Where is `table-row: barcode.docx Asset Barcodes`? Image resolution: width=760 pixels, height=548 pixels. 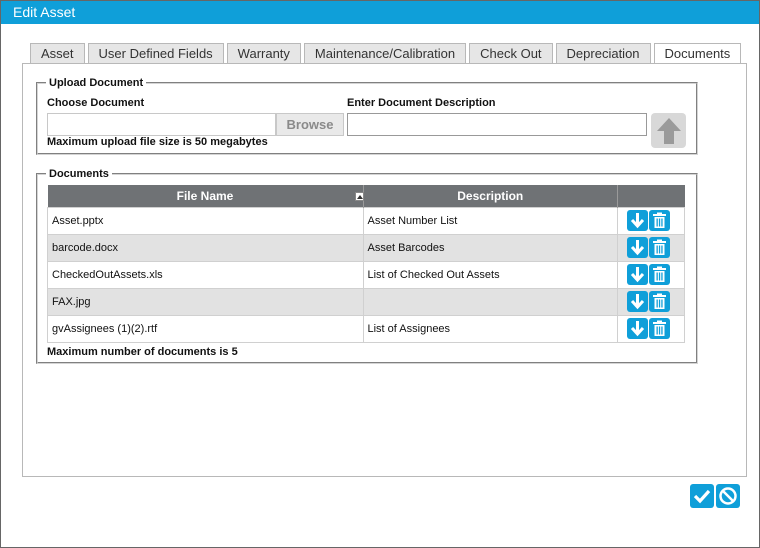
table-row: barcode.docx Asset Barcodes is located at coordinates (366, 247).